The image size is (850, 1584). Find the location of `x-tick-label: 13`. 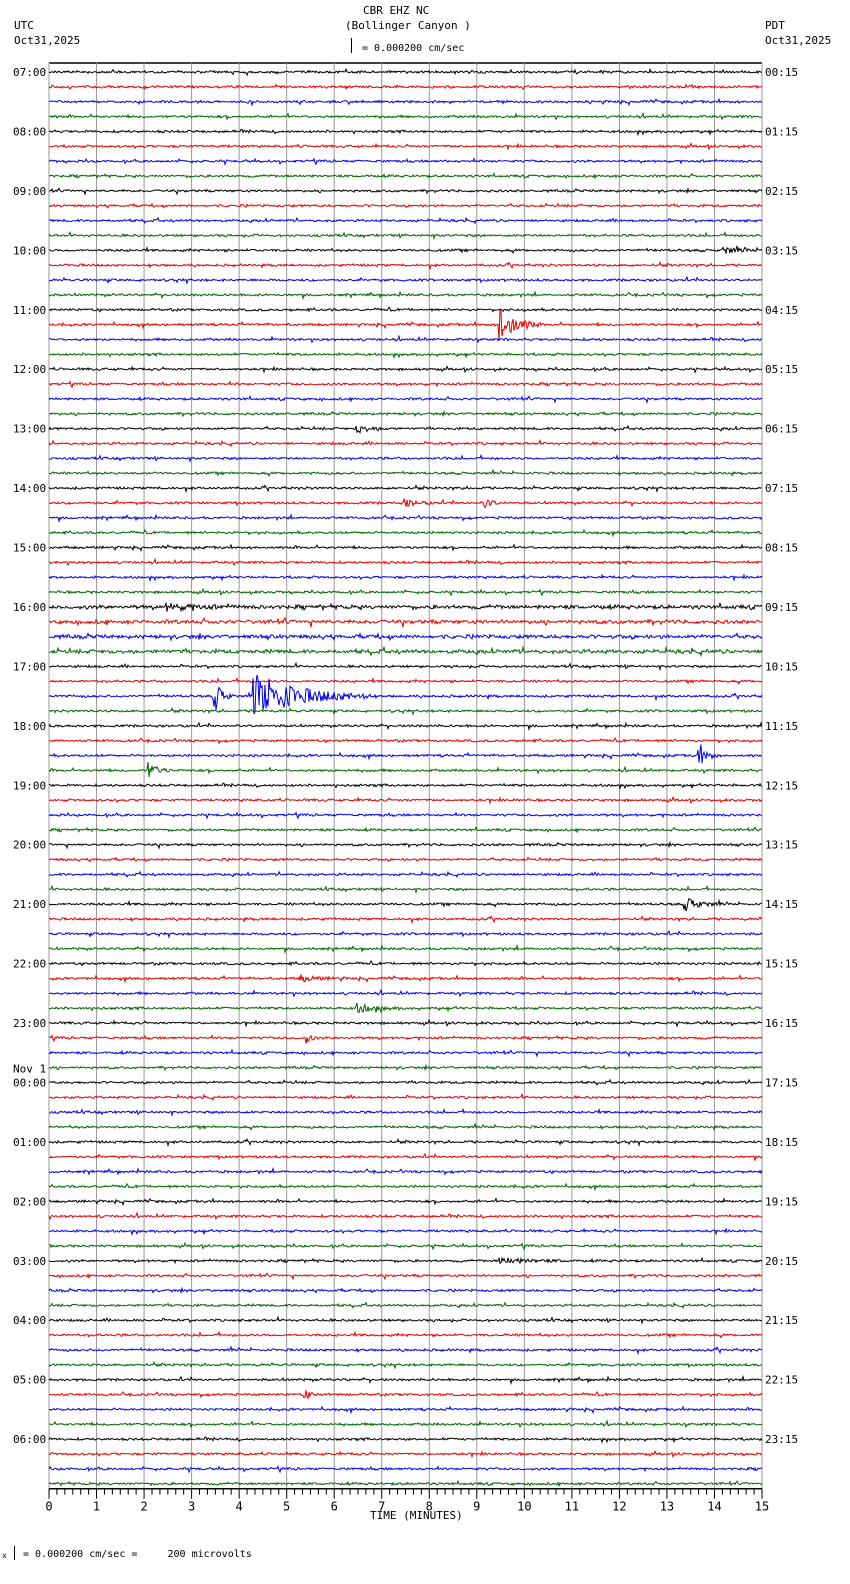

x-tick-label: 13 is located at coordinates (667, 1507).